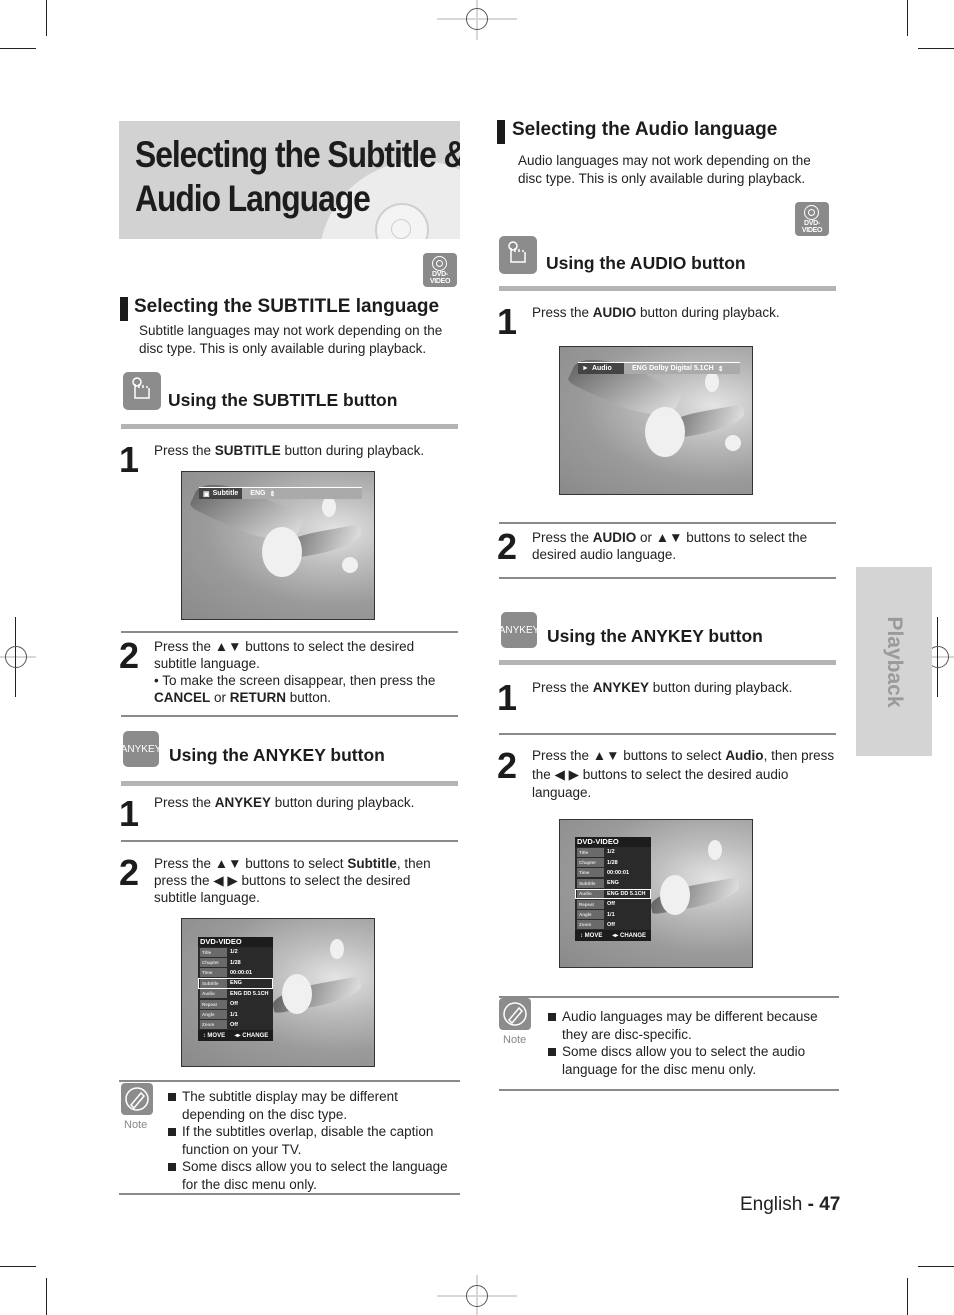  I want to click on remote-button-icon, so click(142, 391).